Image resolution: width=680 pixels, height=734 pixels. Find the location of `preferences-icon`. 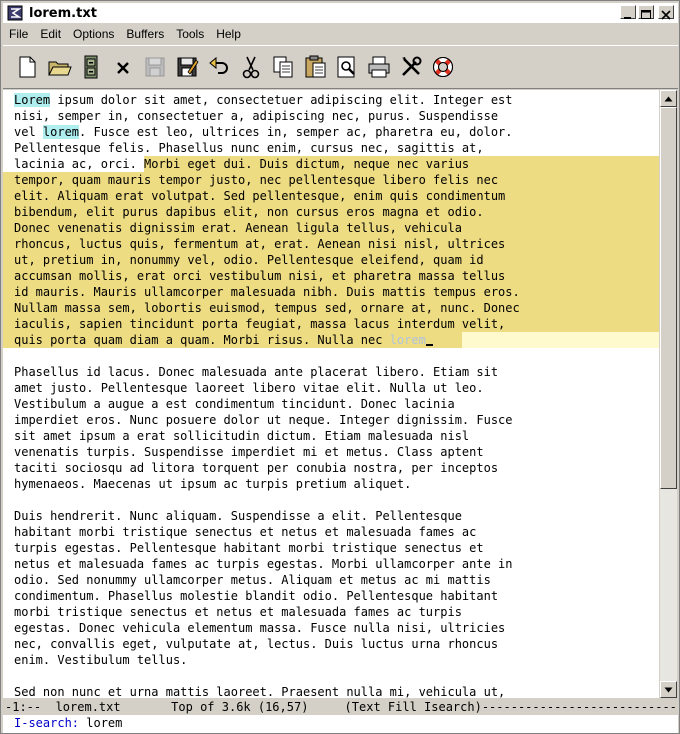

preferences-icon is located at coordinates (411, 67).